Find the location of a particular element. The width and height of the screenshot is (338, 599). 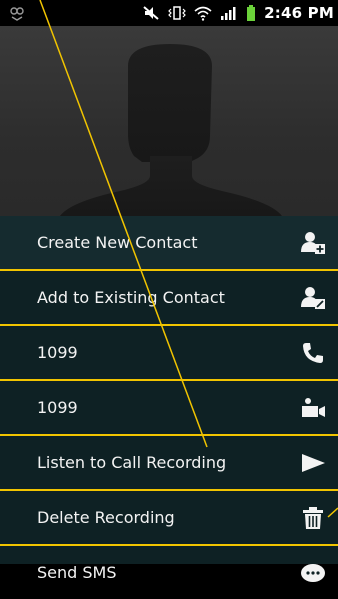

battery-icon is located at coordinates (251, 13).